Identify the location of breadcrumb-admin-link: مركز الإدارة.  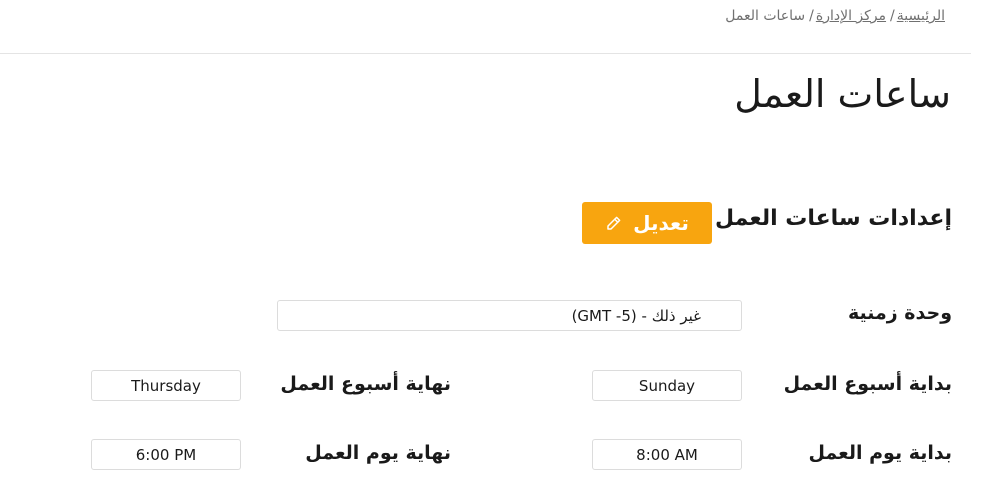
(851, 16).